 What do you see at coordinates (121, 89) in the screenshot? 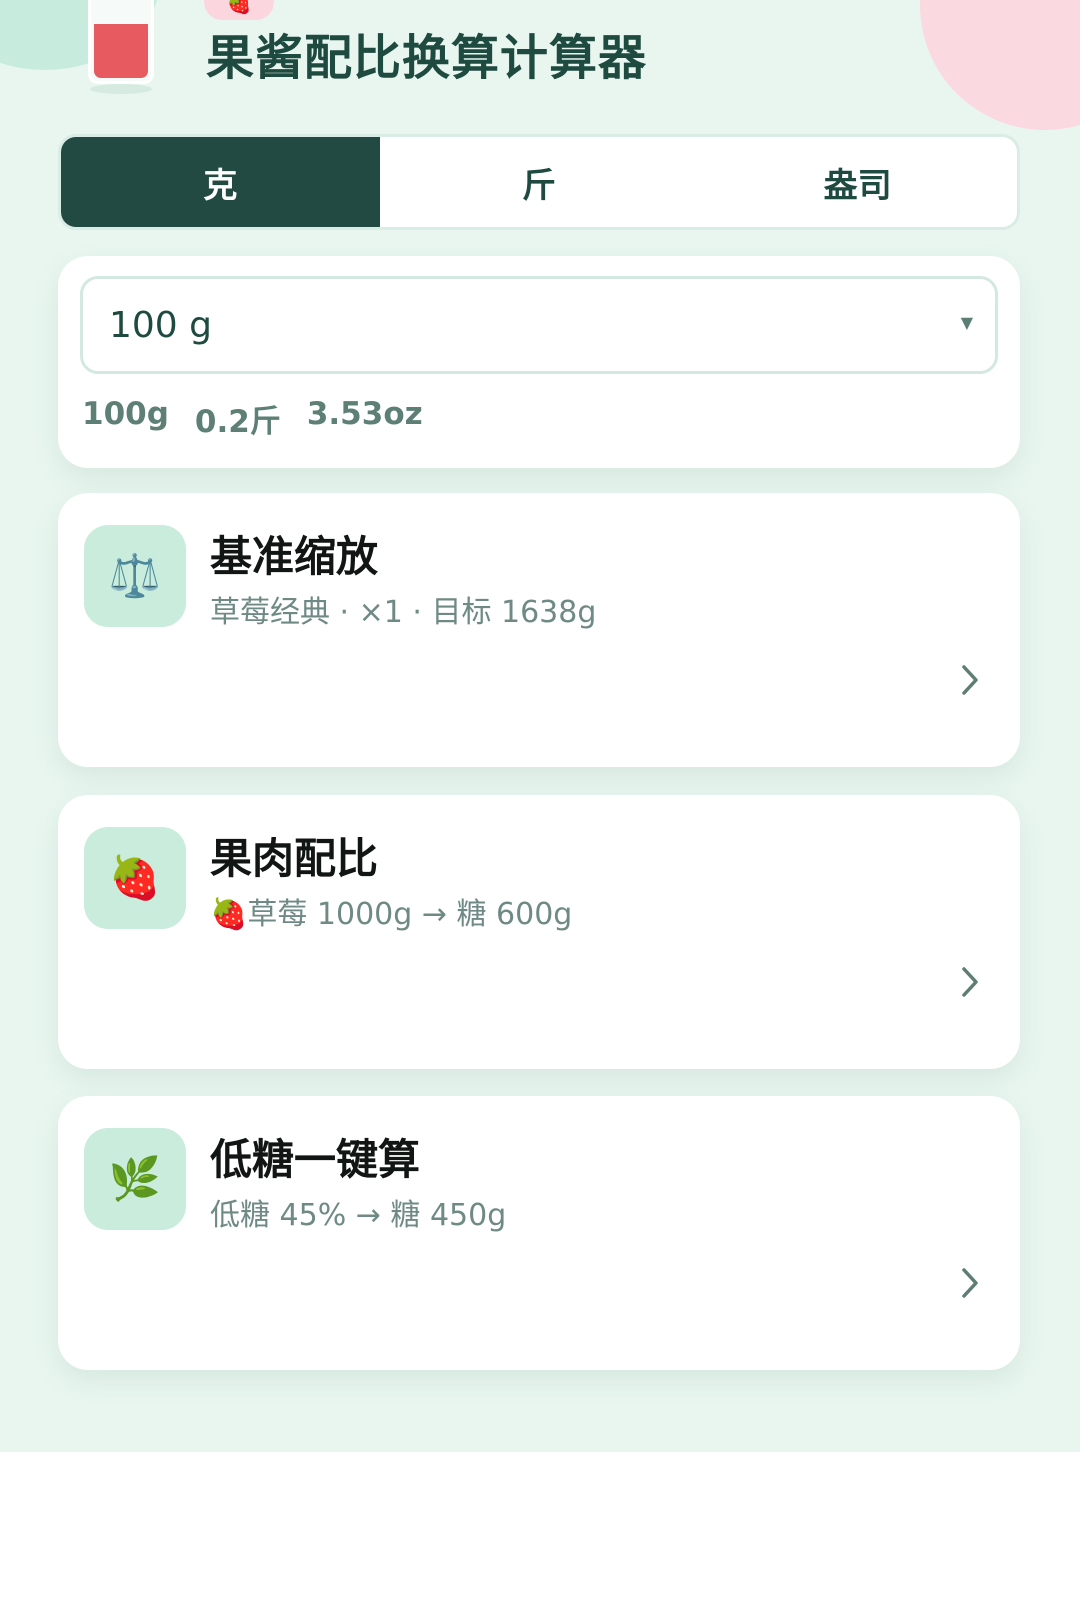
I see `jar-shadow` at bounding box center [121, 89].